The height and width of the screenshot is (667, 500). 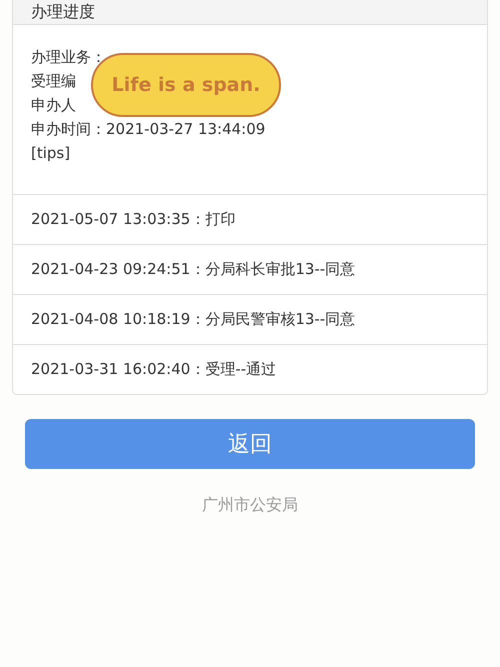 What do you see at coordinates (154, 369) in the screenshot?
I see `progress-entry: 2021-03-31 16:02:40：受理--通过` at bounding box center [154, 369].